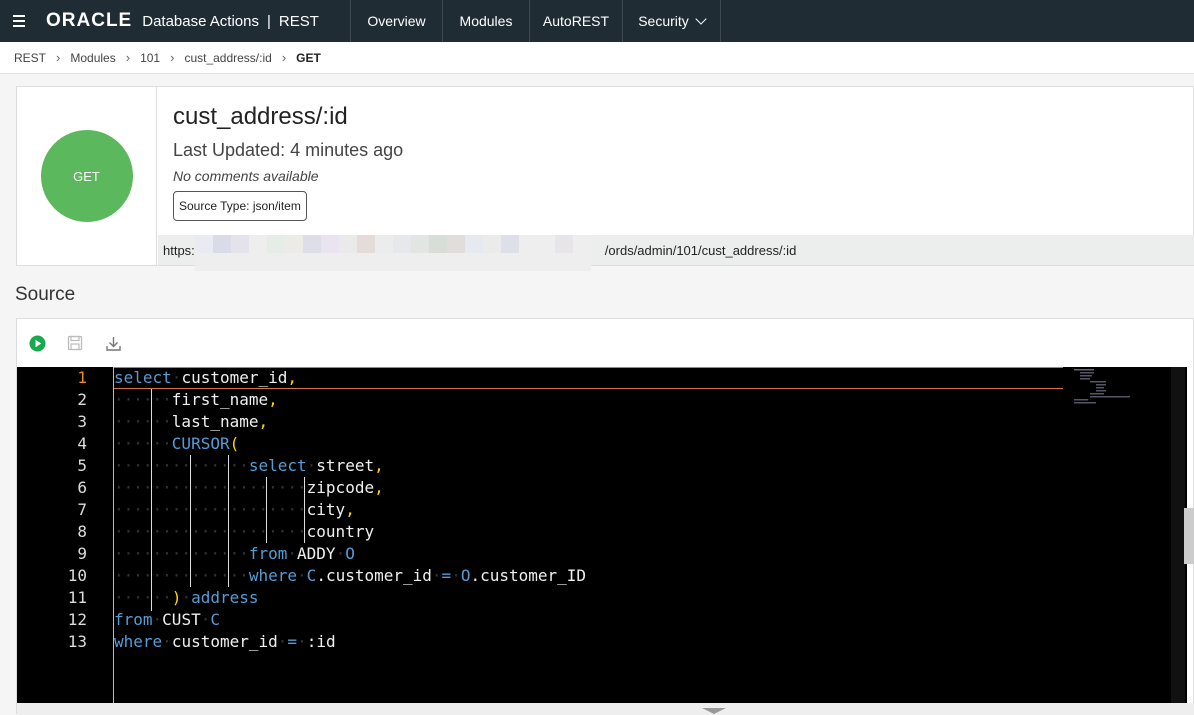 Image resolution: width=1194 pixels, height=715 pixels. What do you see at coordinates (82, 421) in the screenshot?
I see `line-number: 3` at bounding box center [82, 421].